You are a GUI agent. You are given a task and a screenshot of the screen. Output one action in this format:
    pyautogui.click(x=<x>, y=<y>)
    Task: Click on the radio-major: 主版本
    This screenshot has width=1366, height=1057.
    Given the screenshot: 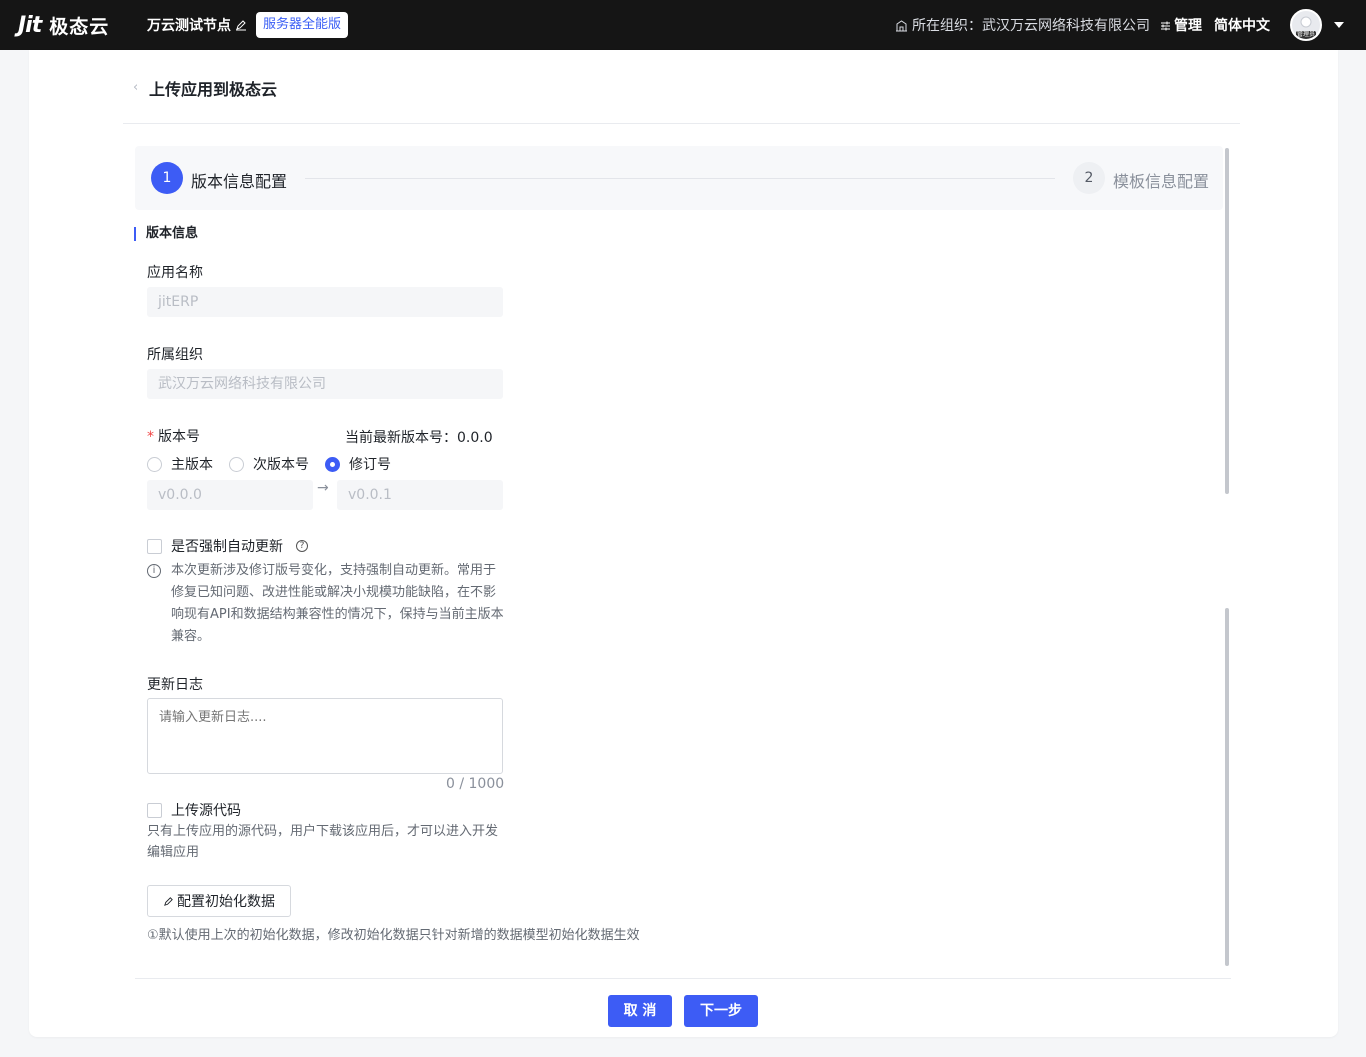 What is the action you would take?
    pyautogui.click(x=180, y=464)
    